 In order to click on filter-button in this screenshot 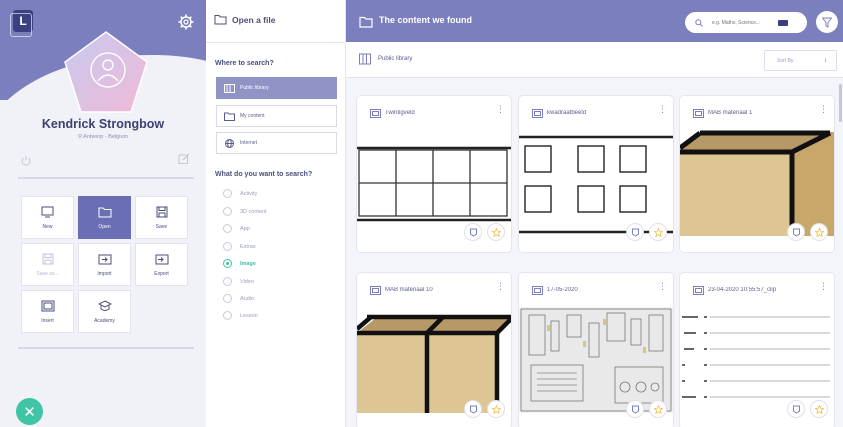, I will do `click(827, 22)`.